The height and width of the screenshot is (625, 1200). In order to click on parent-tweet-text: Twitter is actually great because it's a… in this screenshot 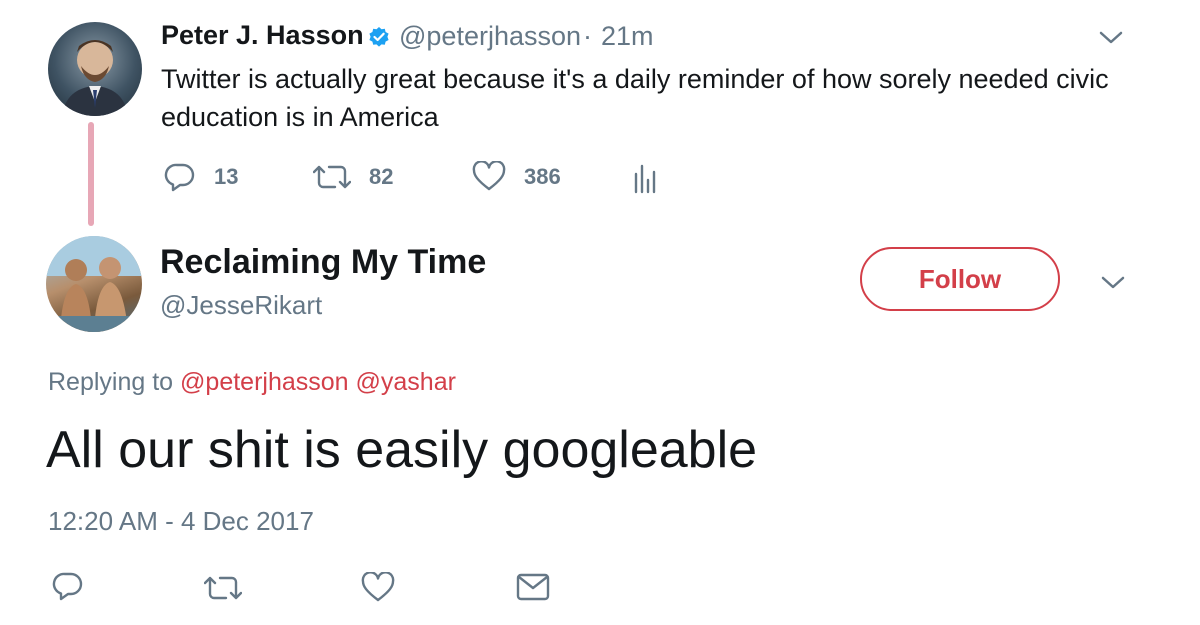, I will do `click(635, 98)`.